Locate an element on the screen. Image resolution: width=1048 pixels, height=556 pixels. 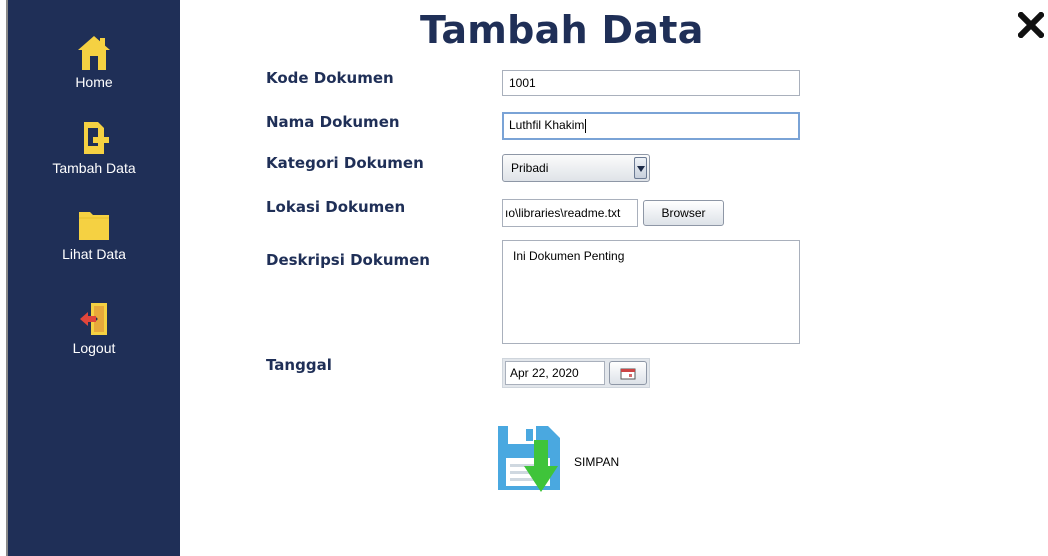
nama-dokumen-value: Luthfil Khakim is located at coordinates (547, 125).